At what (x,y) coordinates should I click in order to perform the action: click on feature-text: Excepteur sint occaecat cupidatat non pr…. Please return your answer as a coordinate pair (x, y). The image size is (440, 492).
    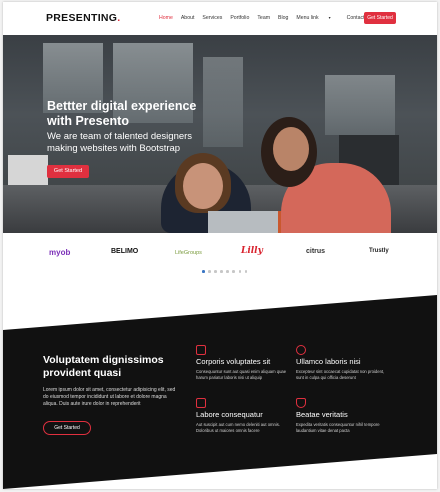
    Looking at the image, I should click on (340, 374).